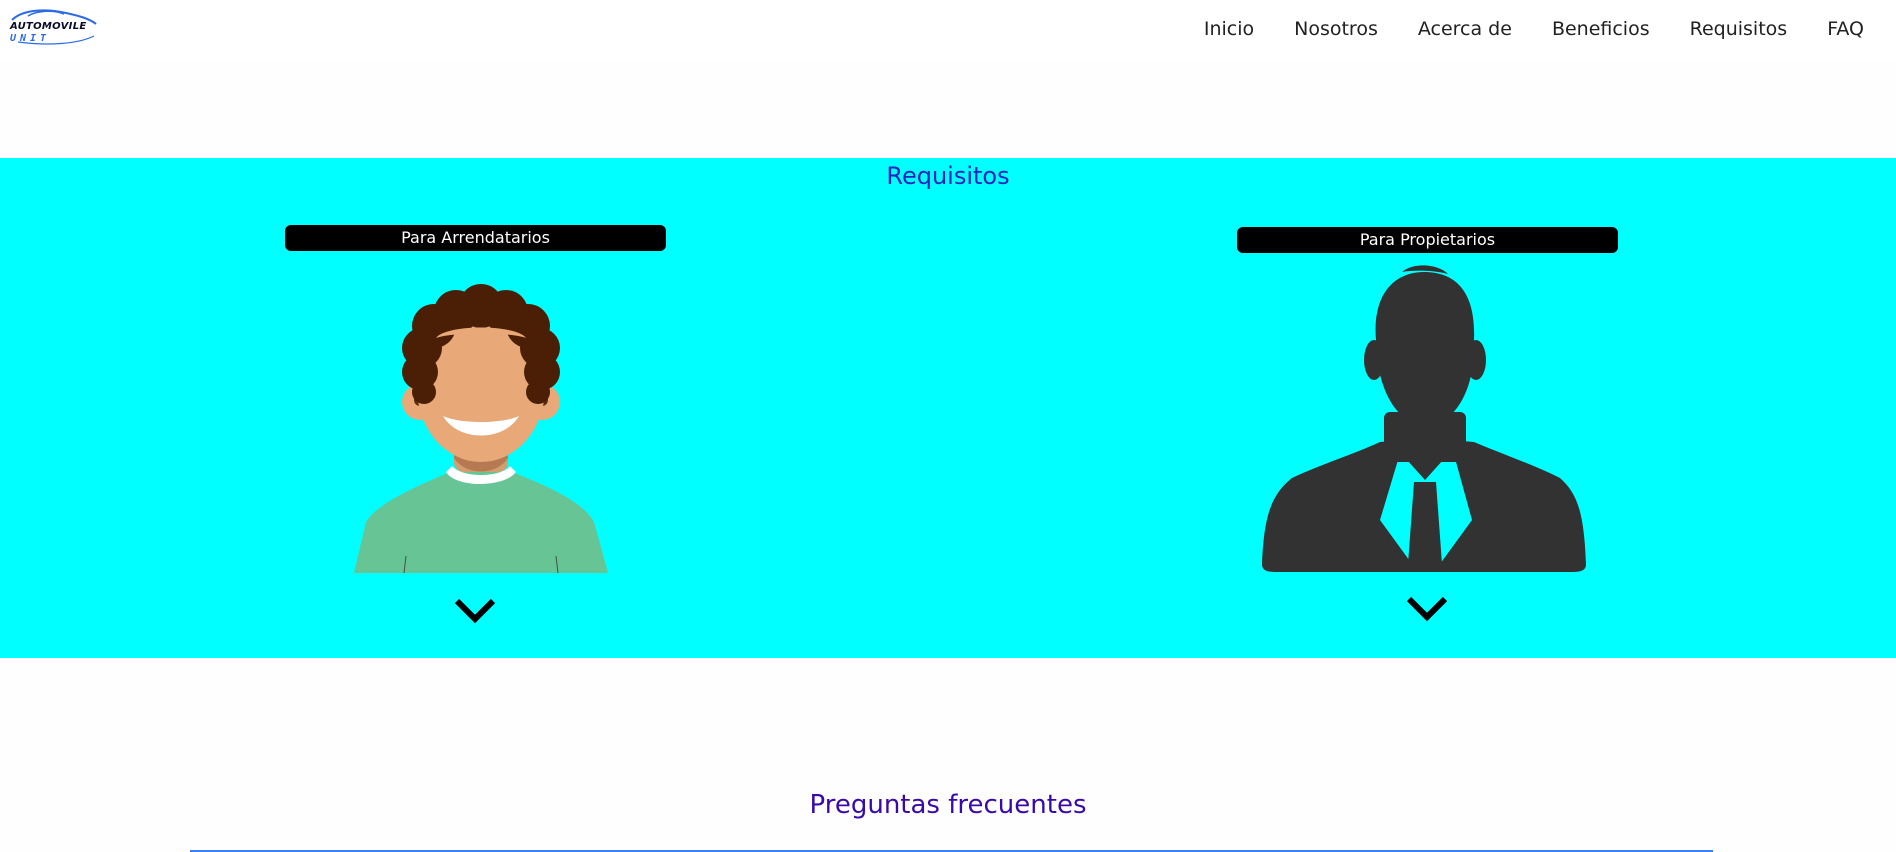 Image resolution: width=1896 pixels, height=852 pixels. What do you see at coordinates (475, 238) in the screenshot?
I see `tenant-label: Para Arrendatarios` at bounding box center [475, 238].